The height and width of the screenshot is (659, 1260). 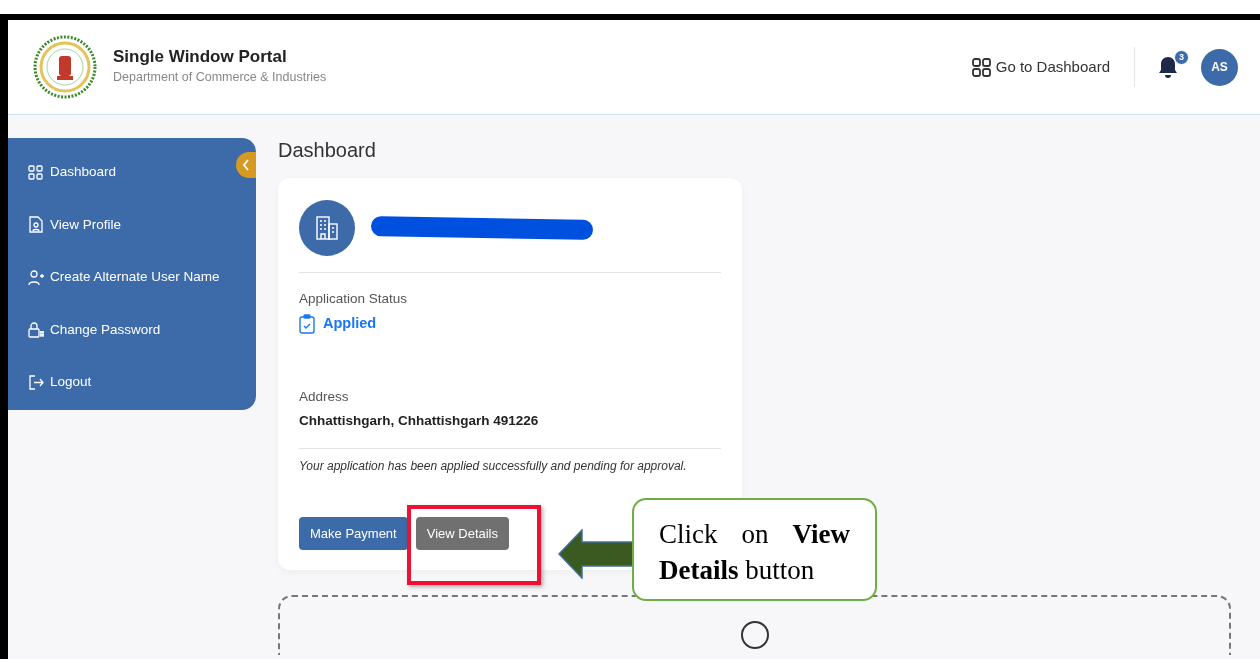 What do you see at coordinates (419, 421) in the screenshot?
I see `address-value: Chhattishgarh, Chhattishgarh 491226` at bounding box center [419, 421].